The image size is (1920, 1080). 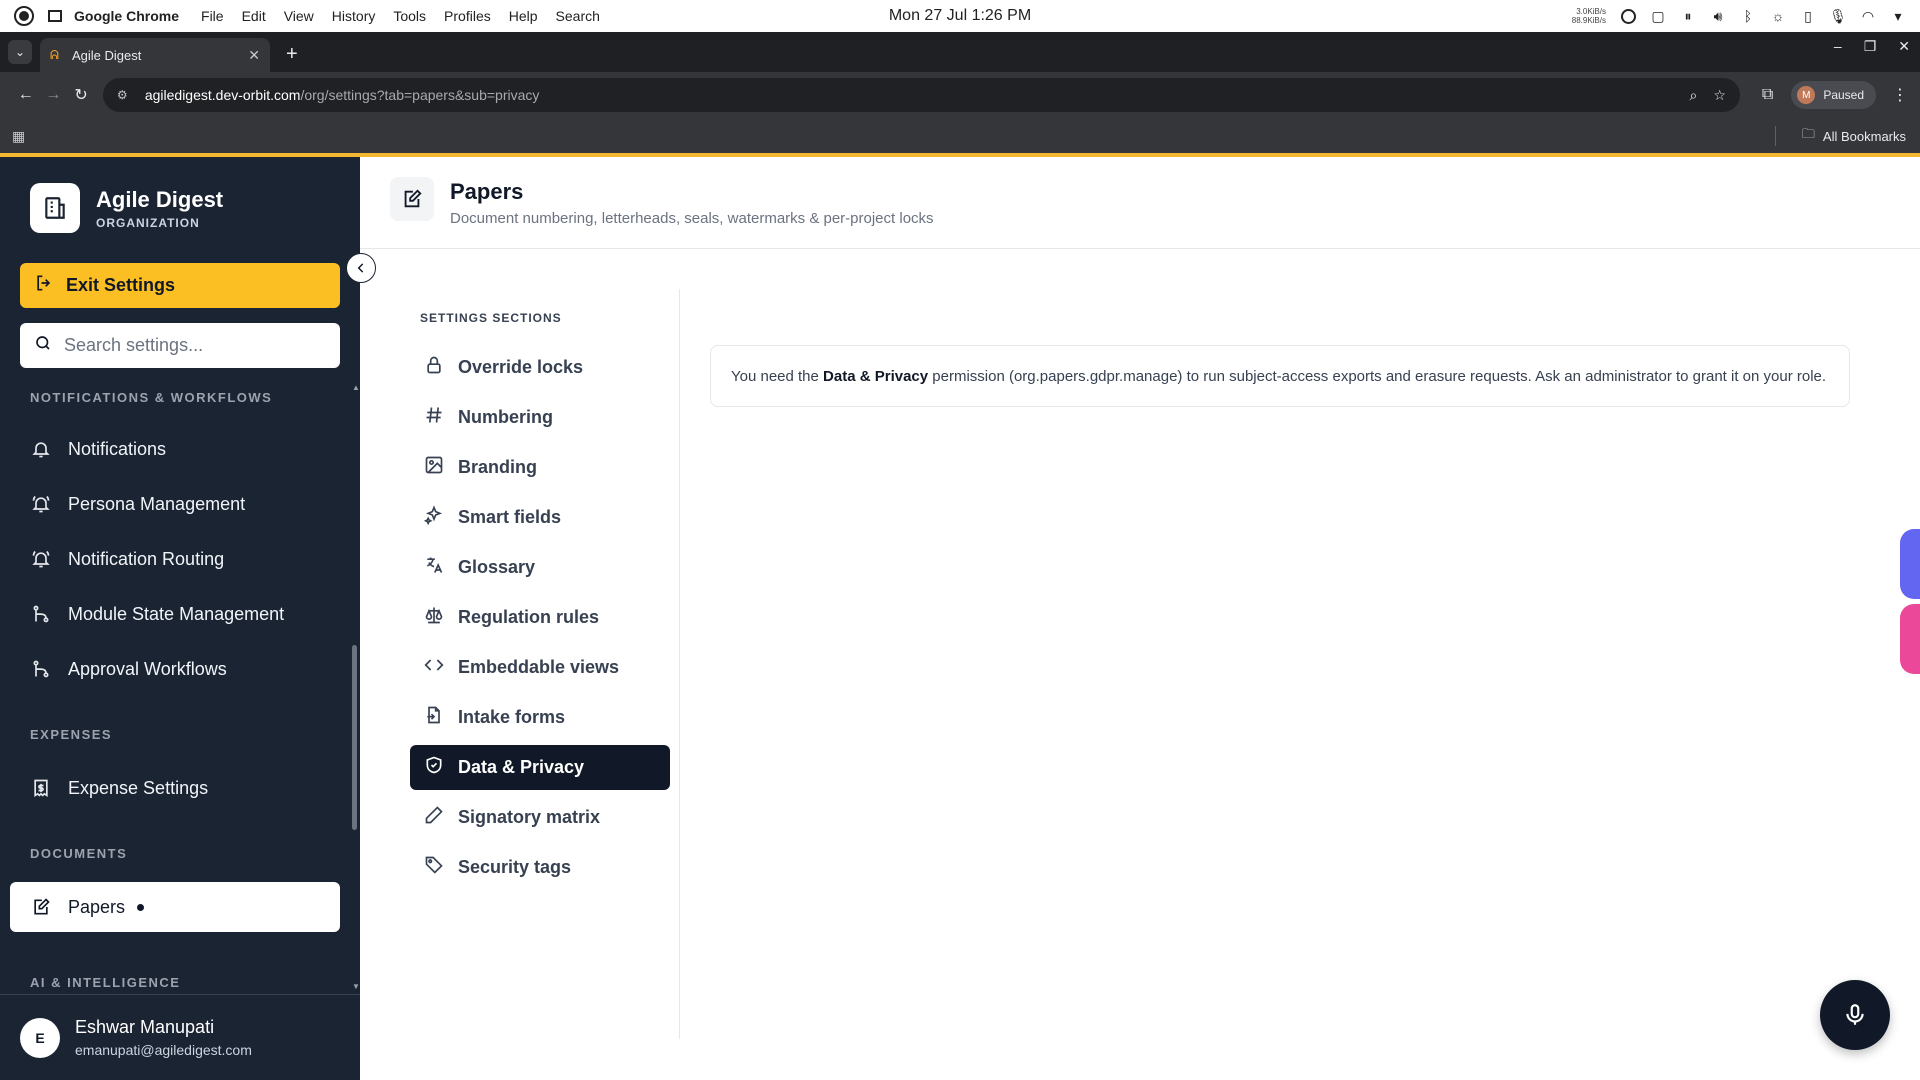 What do you see at coordinates (55, 16) in the screenshot?
I see `window-icon` at bounding box center [55, 16].